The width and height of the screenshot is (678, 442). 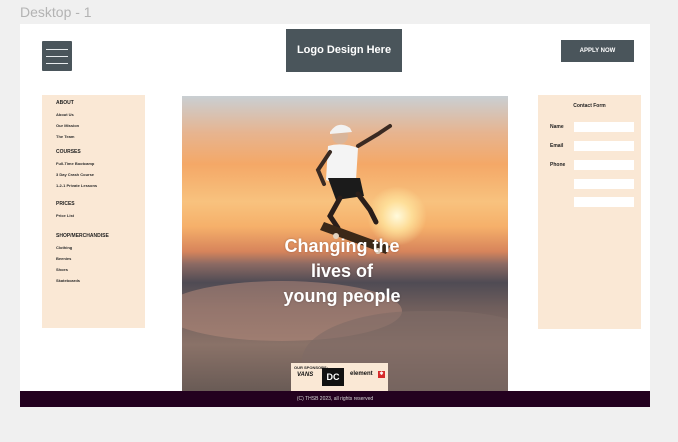 What do you see at coordinates (333, 377) in the screenshot?
I see `dc-logo: DC` at bounding box center [333, 377].